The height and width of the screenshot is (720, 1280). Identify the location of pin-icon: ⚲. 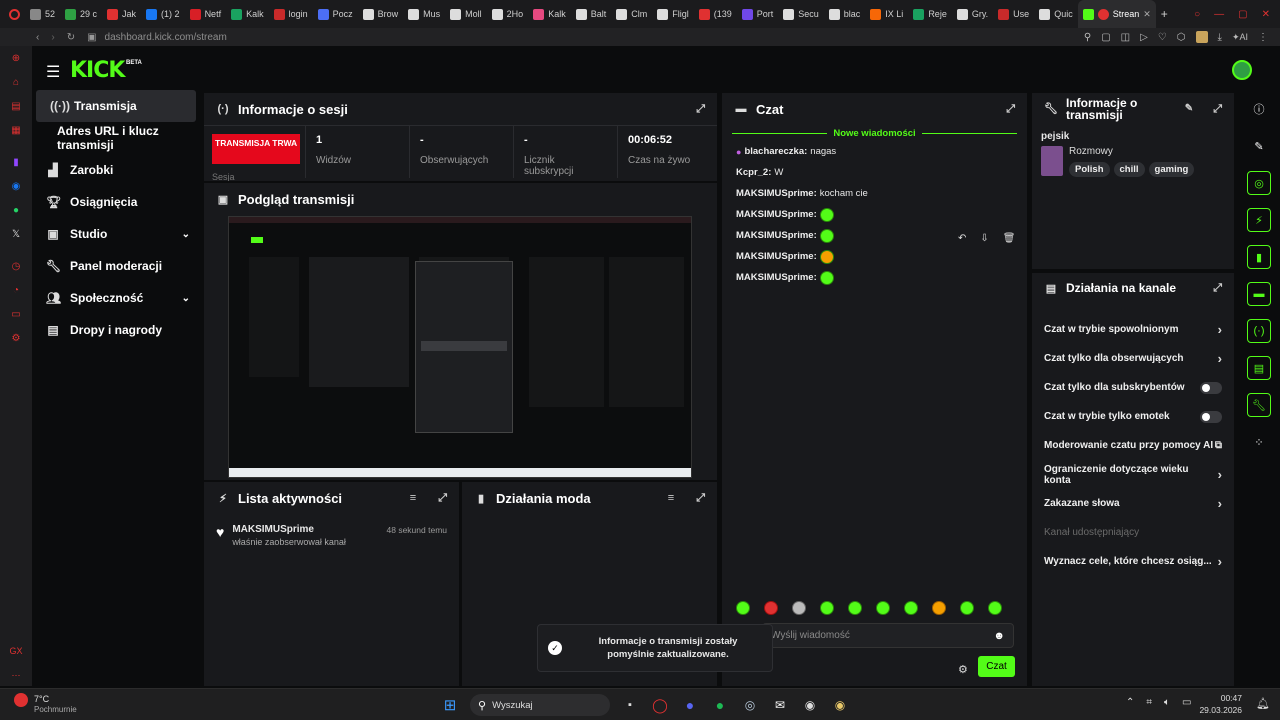
(1087, 37).